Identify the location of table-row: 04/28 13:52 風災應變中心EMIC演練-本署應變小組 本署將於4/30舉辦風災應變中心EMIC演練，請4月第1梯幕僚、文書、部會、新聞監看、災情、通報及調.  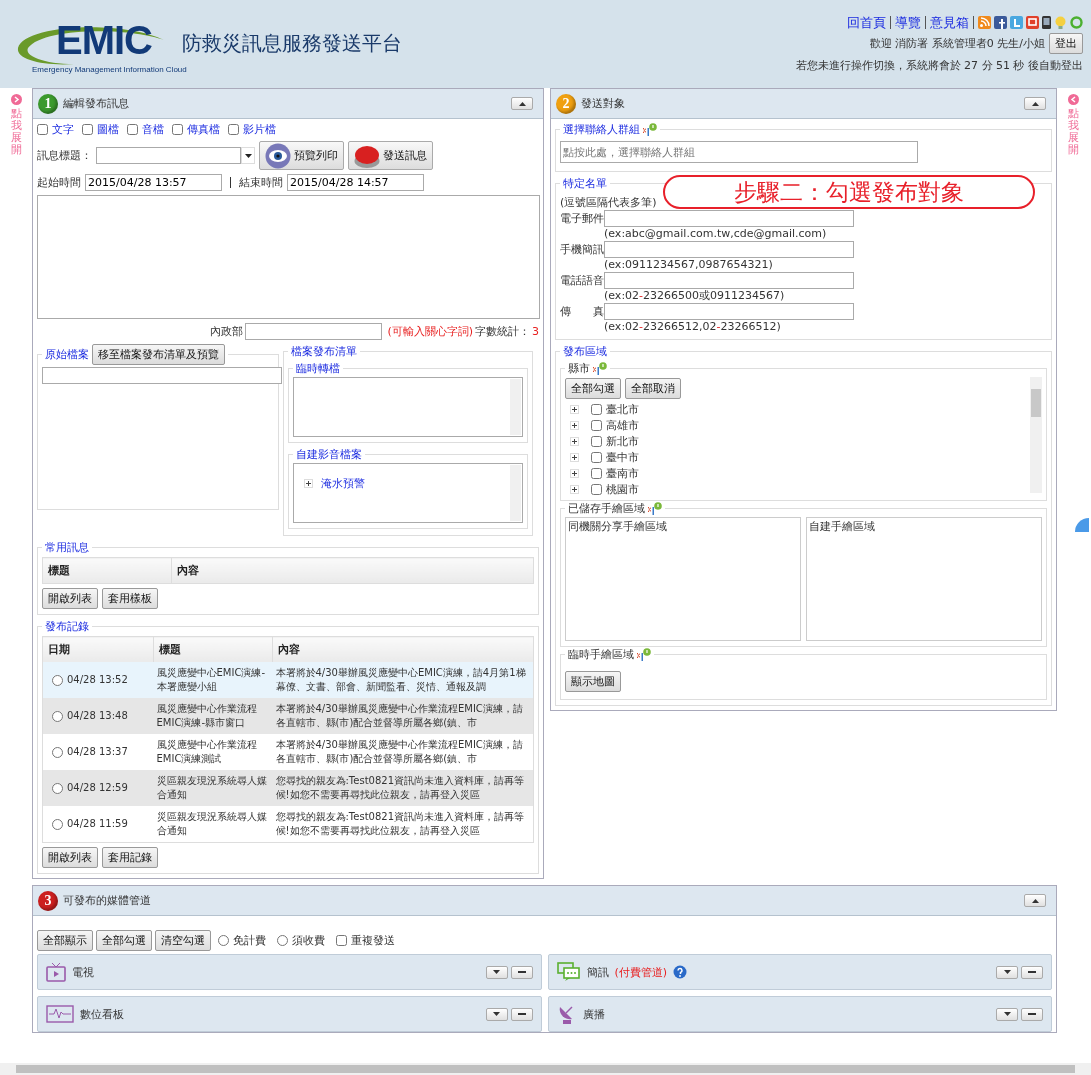
(288, 680).